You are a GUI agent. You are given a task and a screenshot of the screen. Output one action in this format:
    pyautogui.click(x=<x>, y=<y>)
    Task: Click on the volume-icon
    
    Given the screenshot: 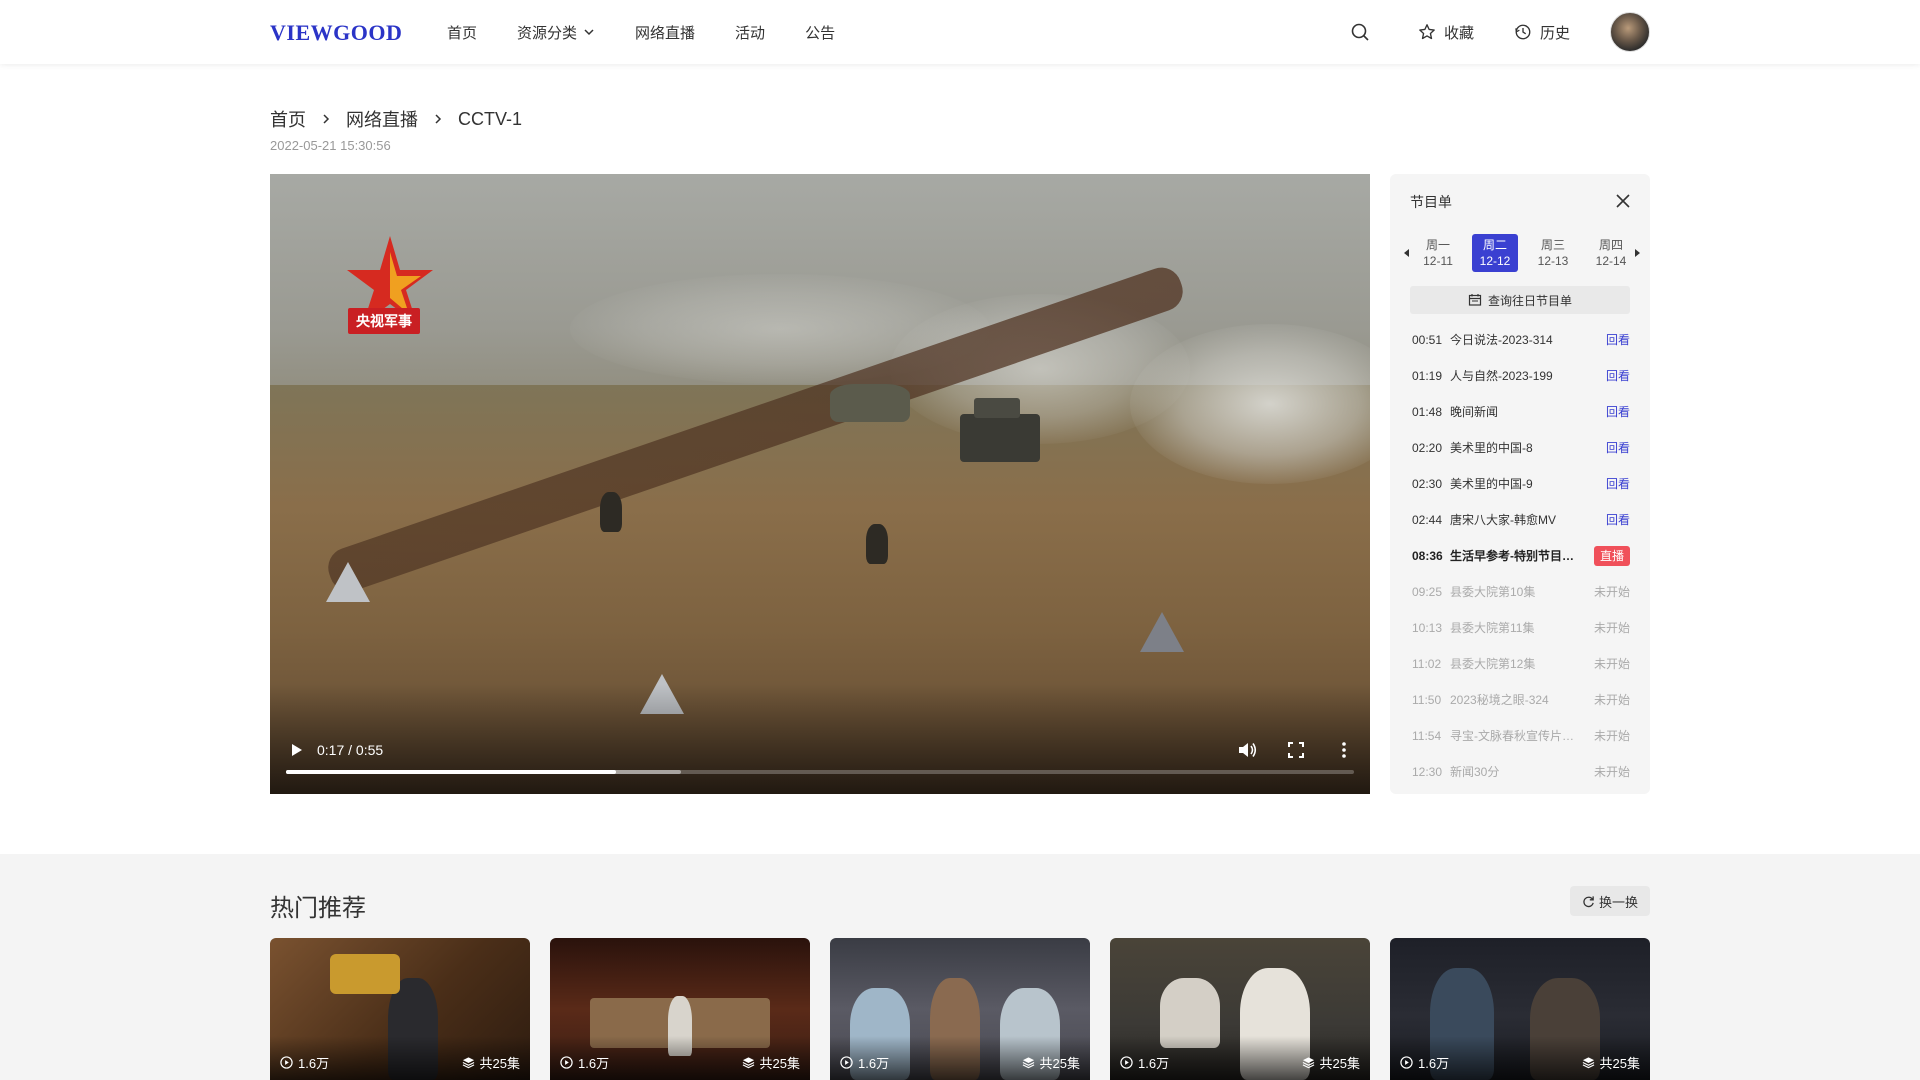 What is the action you would take?
    pyautogui.click(x=1247, y=750)
    